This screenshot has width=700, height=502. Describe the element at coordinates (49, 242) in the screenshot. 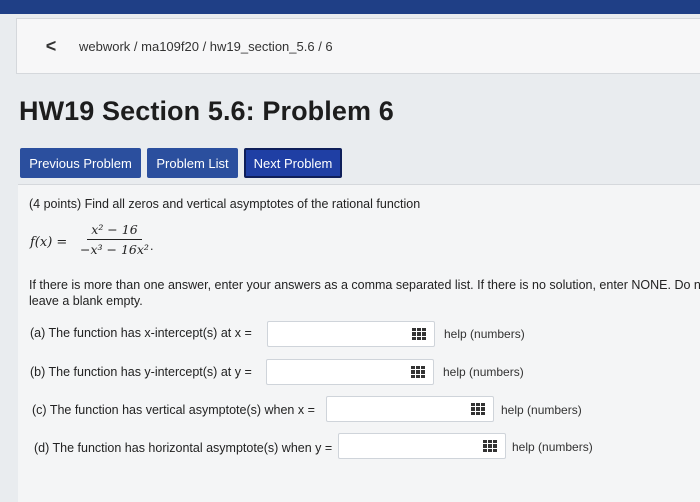

I see `function-lhs: f(x) =` at that location.